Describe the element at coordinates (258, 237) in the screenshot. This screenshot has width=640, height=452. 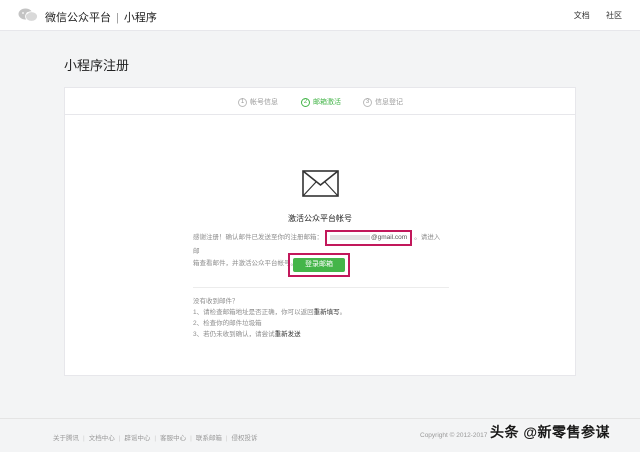
I see `desc-prefix: 感谢注册！确认邮件已发送至你的注册邮箱：` at that location.